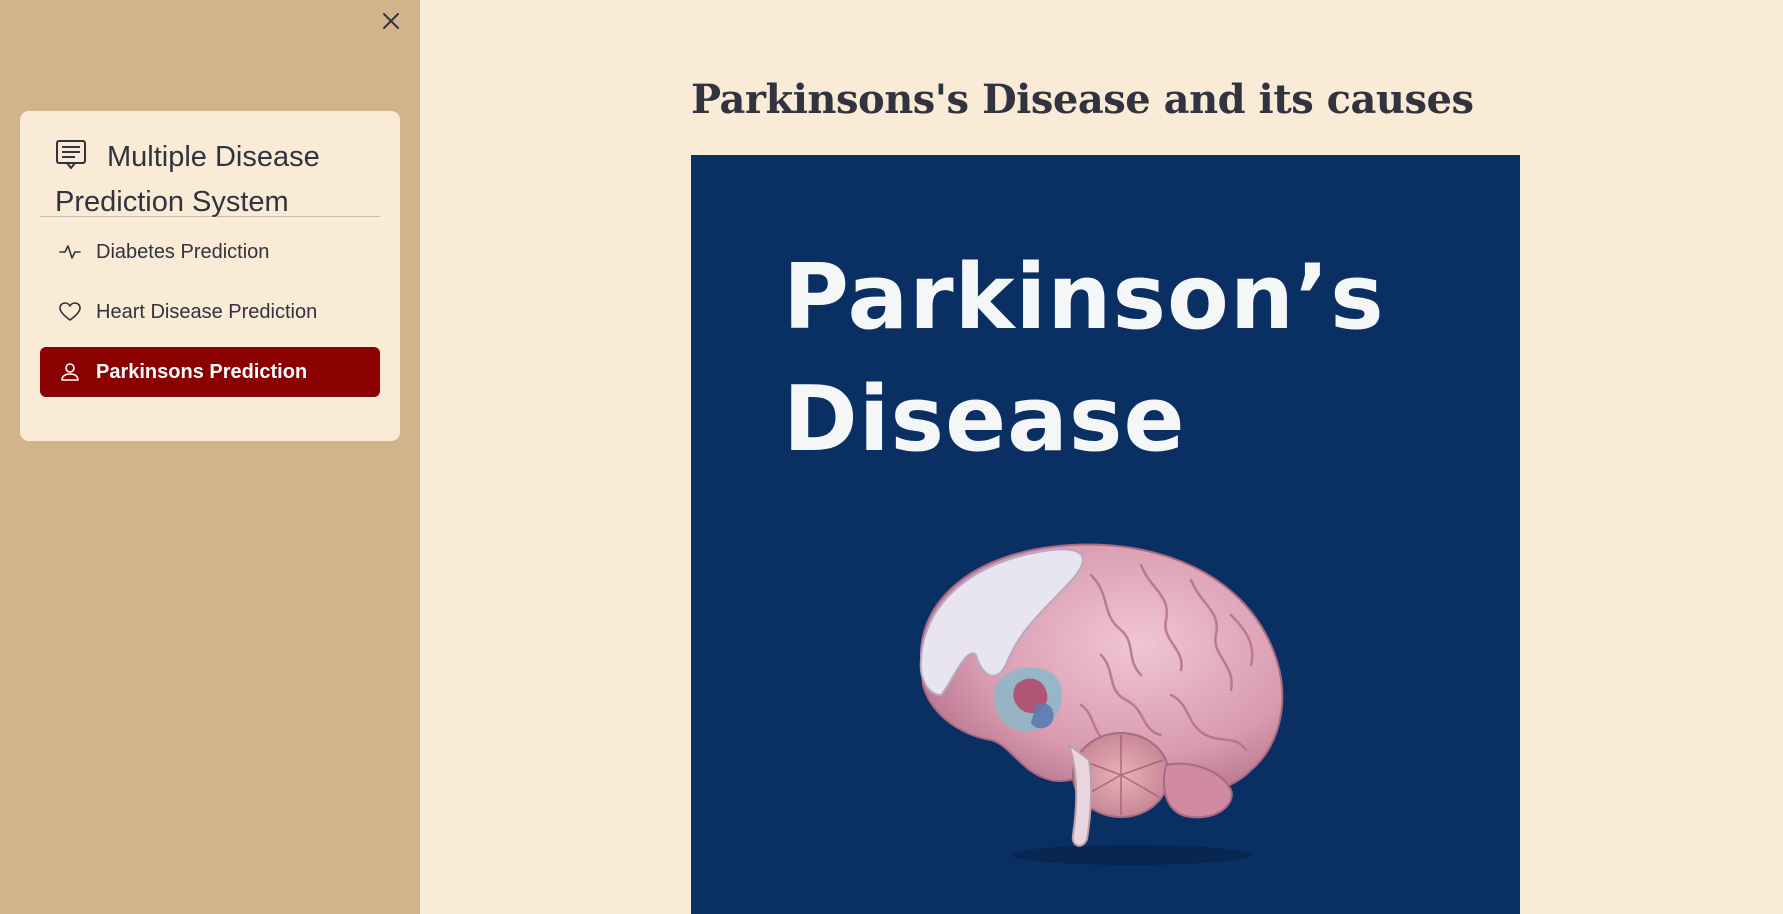 The image size is (1783, 914). I want to click on menu-header: Multiple Disease Prediction System, so click(210, 164).